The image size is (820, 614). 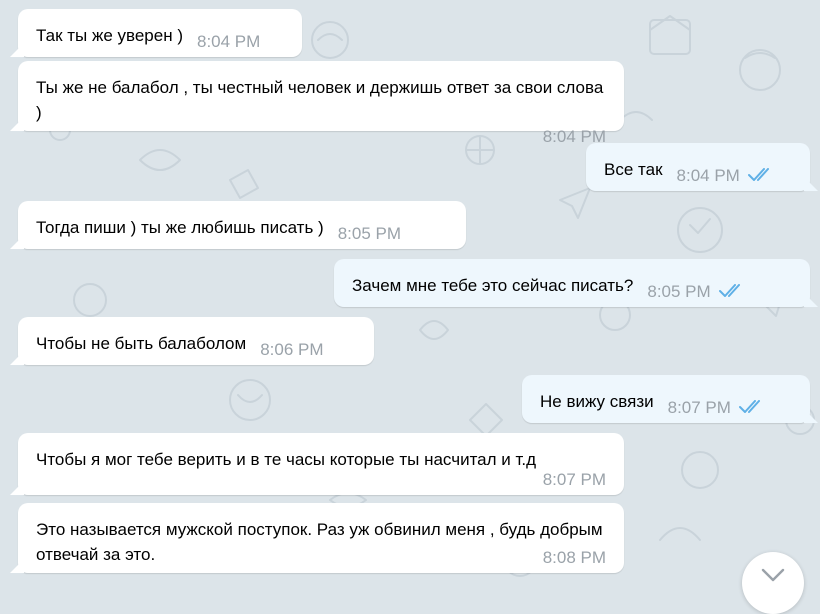 I want to click on message-outgoing: Все так 8:04 PM, so click(x=698, y=167).